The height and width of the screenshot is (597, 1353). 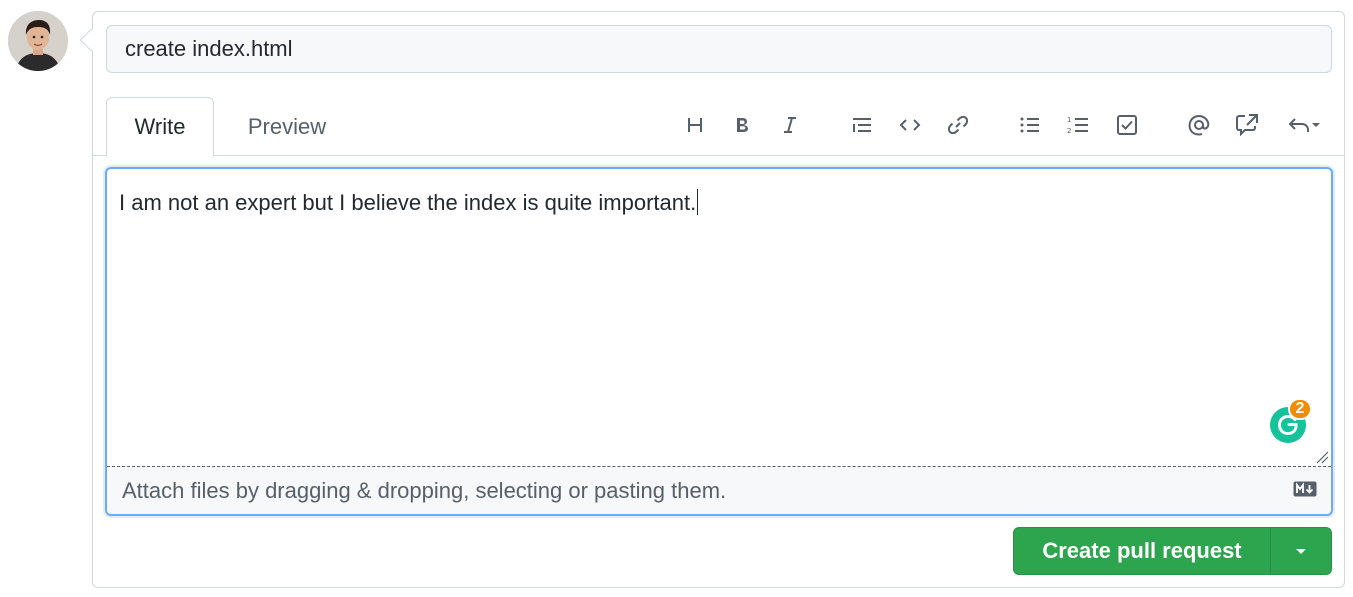 What do you see at coordinates (160, 127) in the screenshot?
I see `tab-write: Write` at bounding box center [160, 127].